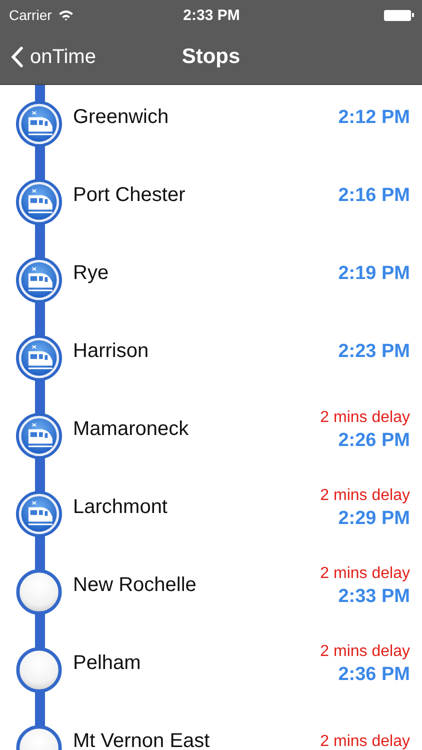 Image resolution: width=422 pixels, height=750 pixels. I want to click on stop-name: Mt Vernon East, so click(142, 740).